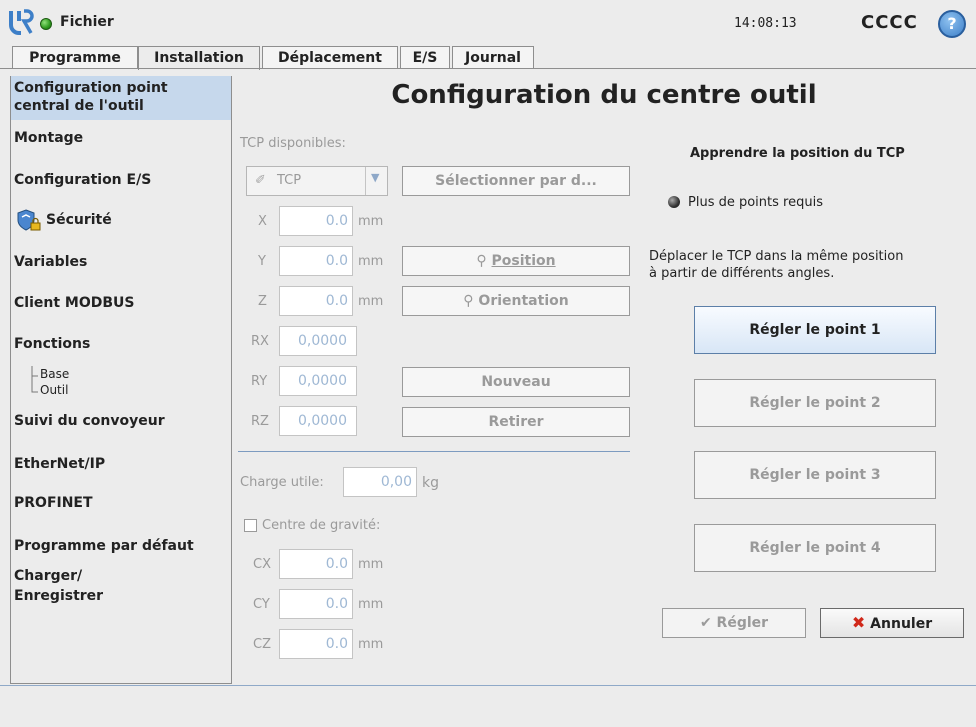 This screenshot has width=976, height=727. What do you see at coordinates (705, 623) in the screenshot?
I see `check-icon: ✔` at bounding box center [705, 623].